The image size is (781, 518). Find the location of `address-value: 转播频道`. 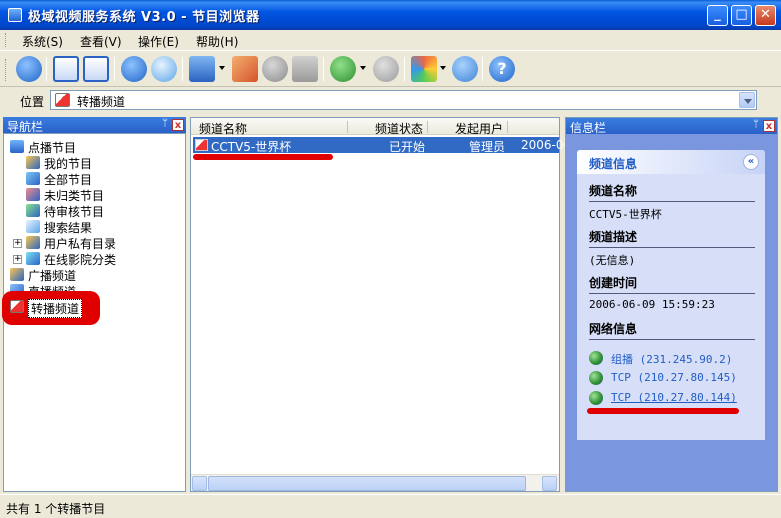

address-value: 转播频道 is located at coordinates (101, 102).